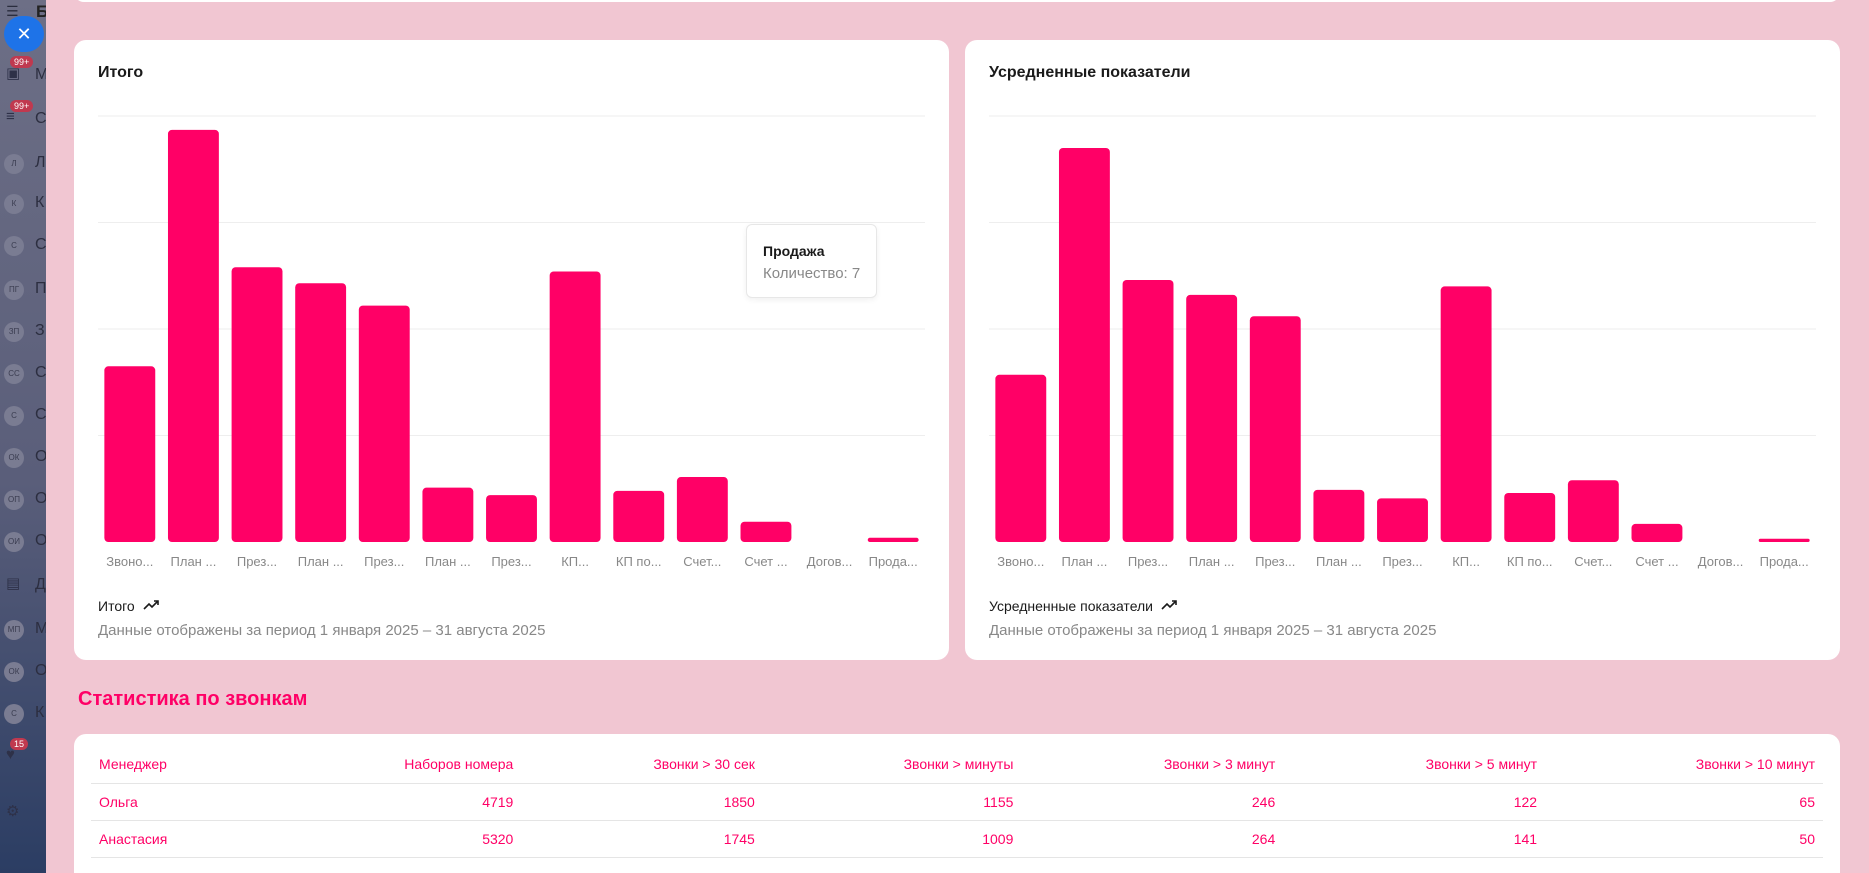 The height and width of the screenshot is (873, 1869). I want to click on avatar: К, so click(14, 204).